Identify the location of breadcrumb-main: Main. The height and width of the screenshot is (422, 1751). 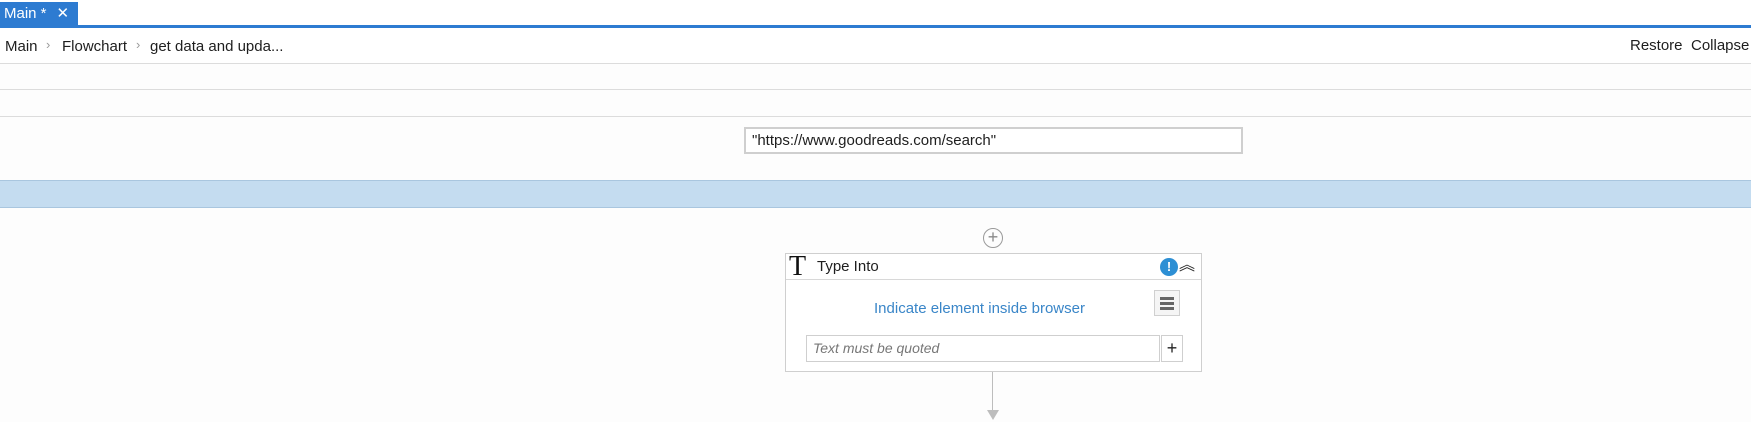
(21, 46).